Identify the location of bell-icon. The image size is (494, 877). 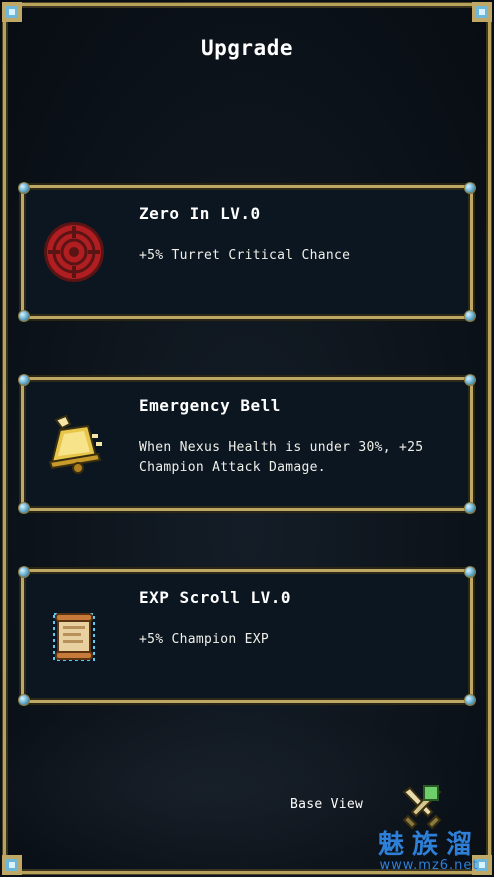
(75, 444).